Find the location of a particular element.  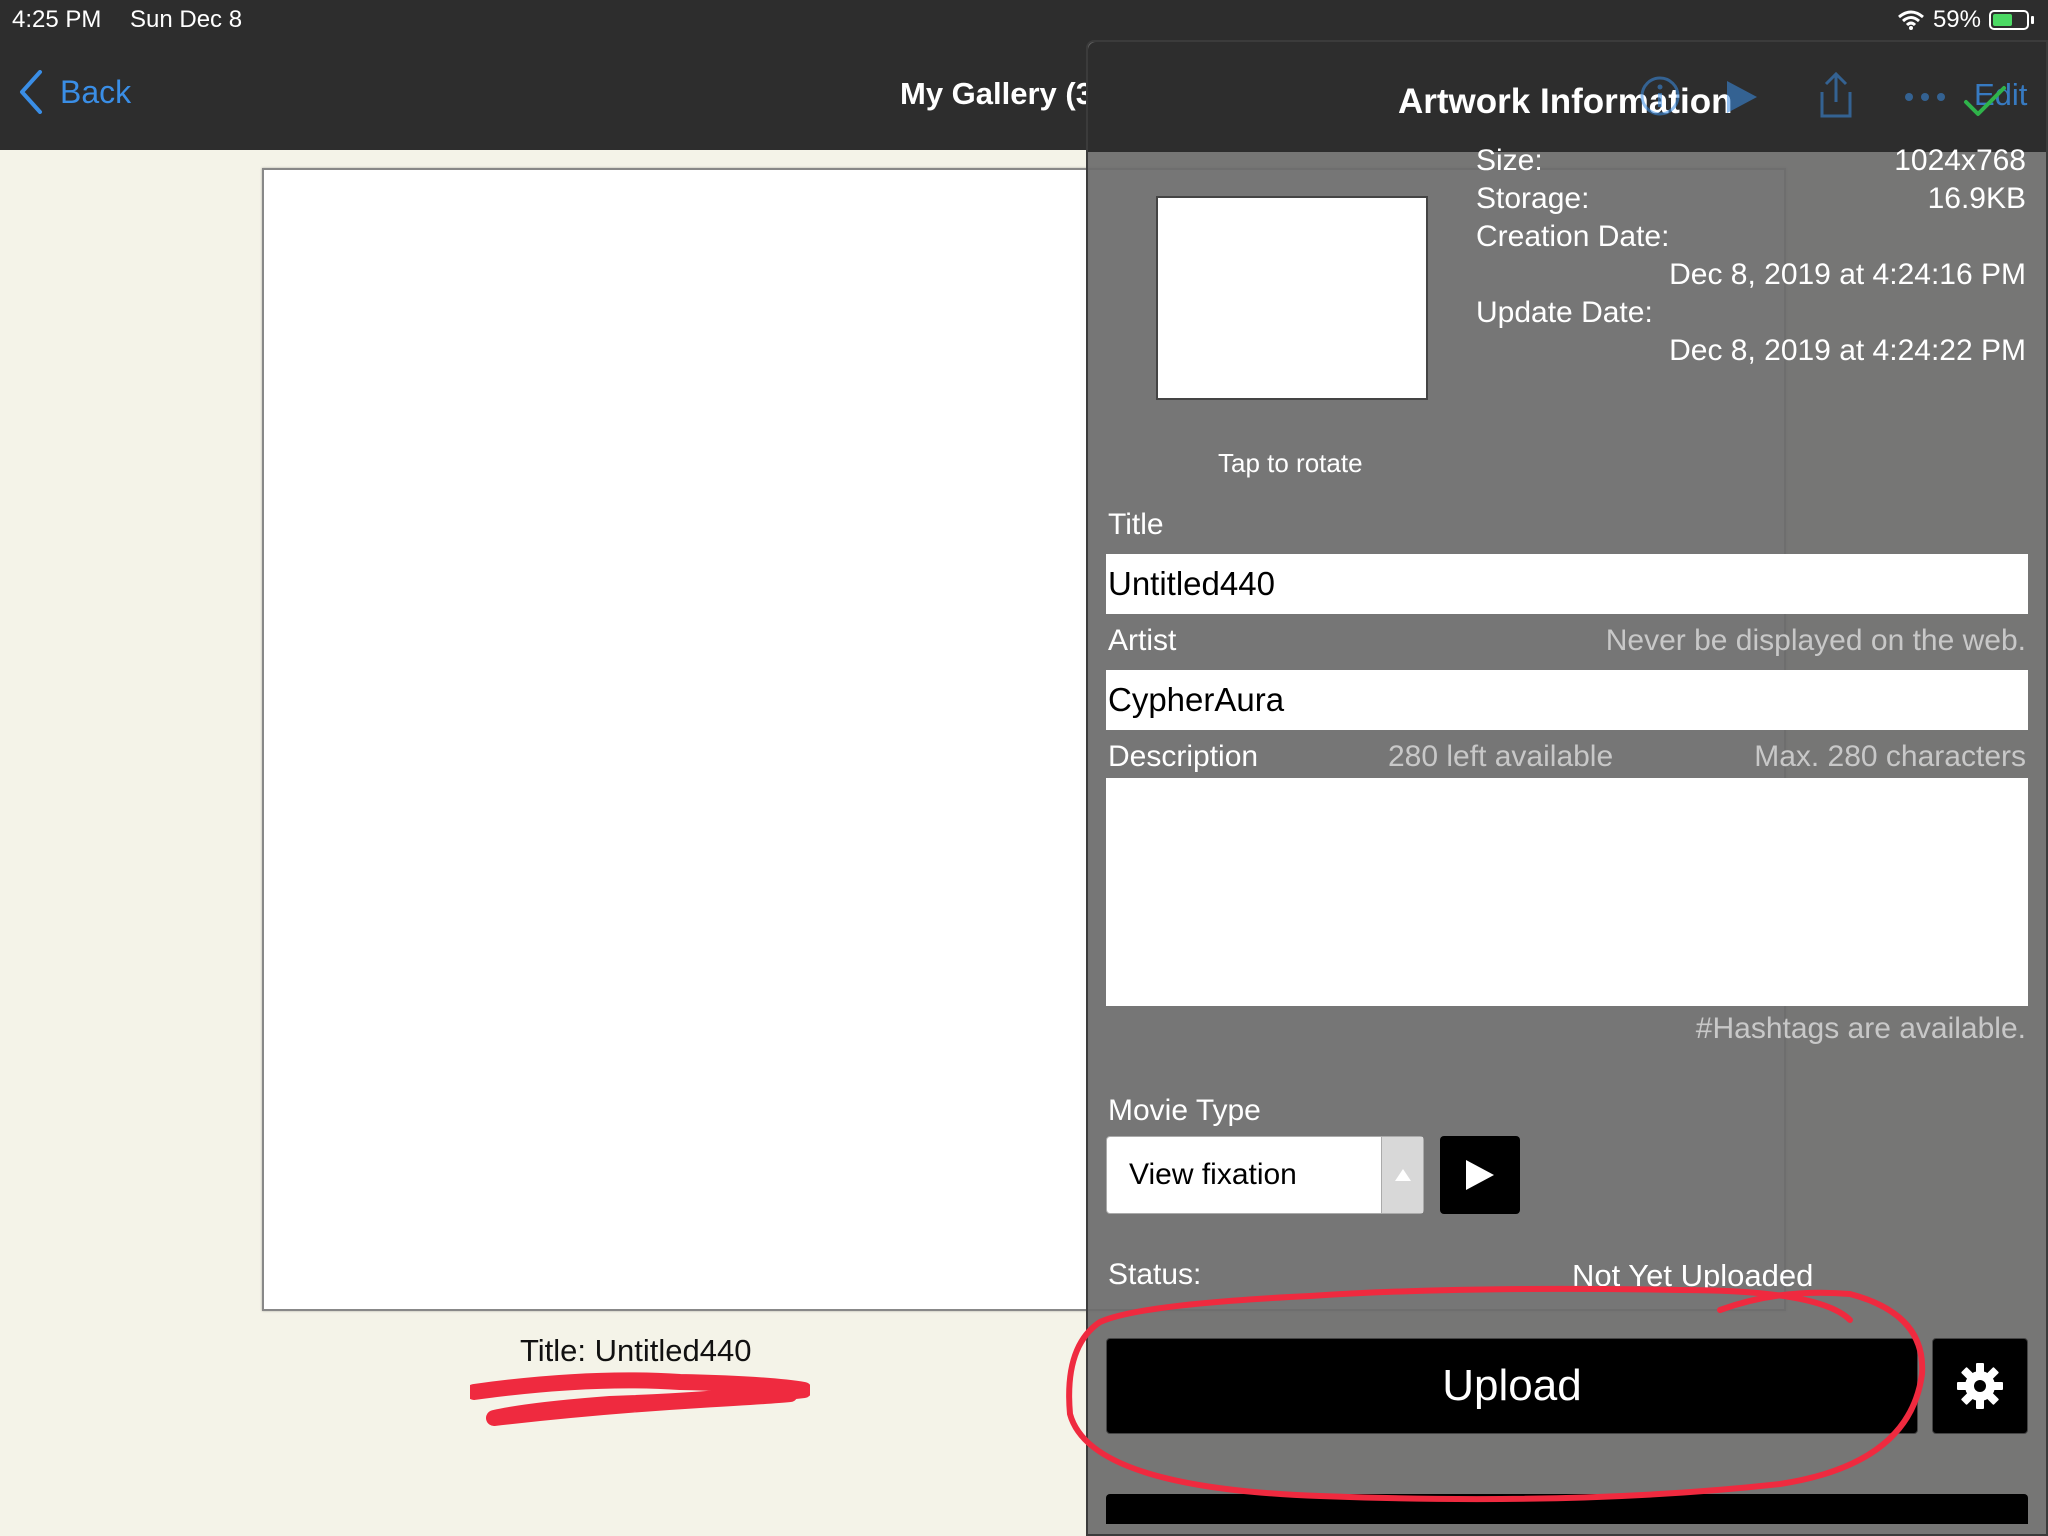

battery-fill is located at coordinates (2002, 20).